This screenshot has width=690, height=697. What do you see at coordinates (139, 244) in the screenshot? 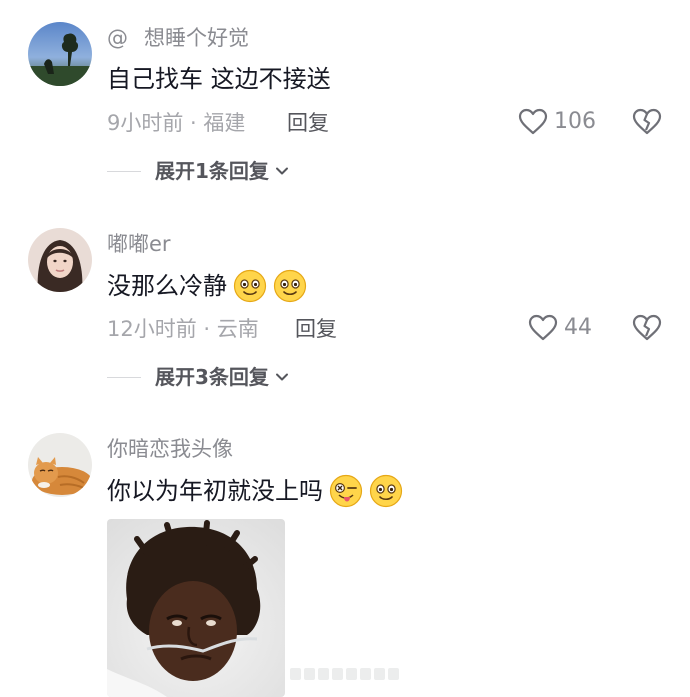
I see `username: 嘟嘟er` at bounding box center [139, 244].